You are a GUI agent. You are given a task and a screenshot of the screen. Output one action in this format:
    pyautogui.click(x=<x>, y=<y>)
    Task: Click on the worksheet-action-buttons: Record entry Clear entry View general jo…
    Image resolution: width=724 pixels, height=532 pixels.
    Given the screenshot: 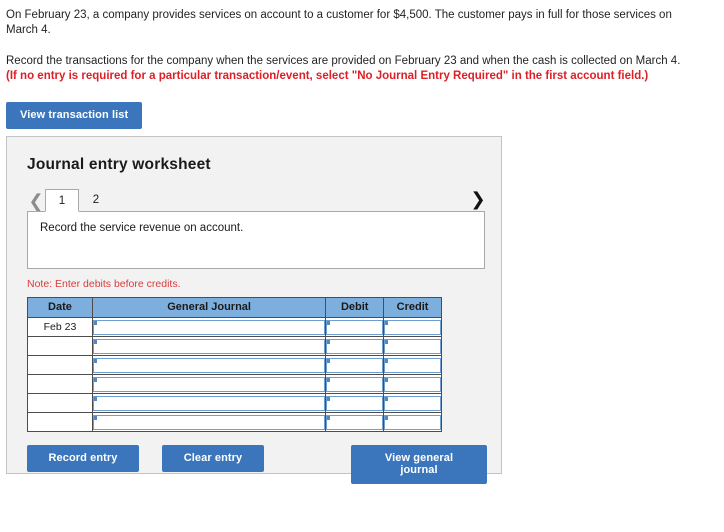 What is the action you would take?
    pyautogui.click(x=254, y=464)
    